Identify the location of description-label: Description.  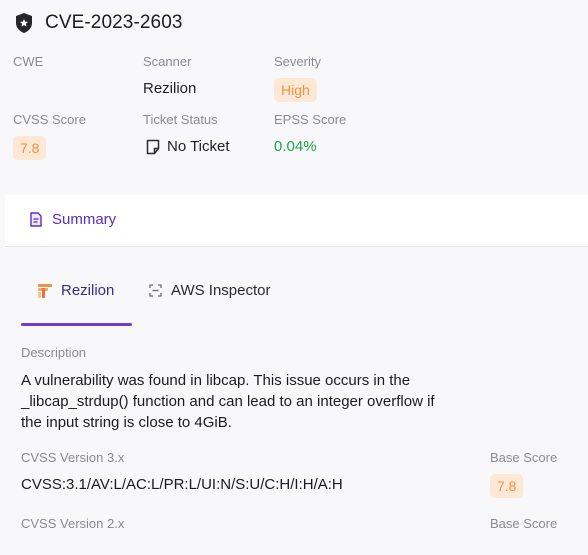
(54, 352).